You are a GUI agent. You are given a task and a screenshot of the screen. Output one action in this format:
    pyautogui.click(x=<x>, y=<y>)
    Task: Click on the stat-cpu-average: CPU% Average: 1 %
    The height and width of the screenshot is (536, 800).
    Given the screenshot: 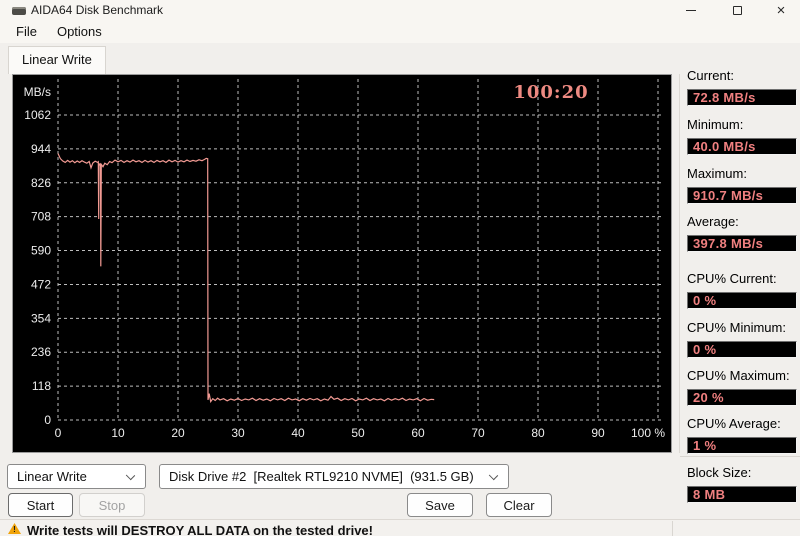 What is the action you would take?
    pyautogui.click(x=742, y=435)
    